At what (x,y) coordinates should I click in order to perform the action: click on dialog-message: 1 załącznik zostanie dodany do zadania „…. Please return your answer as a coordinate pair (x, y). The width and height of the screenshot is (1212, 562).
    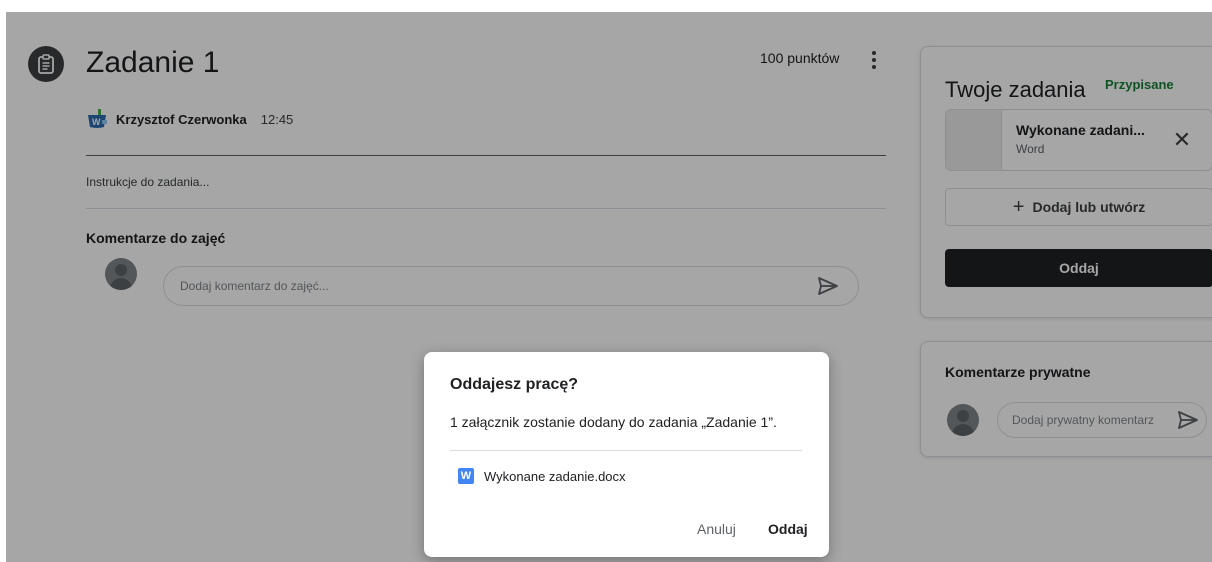
    Looking at the image, I should click on (613, 422).